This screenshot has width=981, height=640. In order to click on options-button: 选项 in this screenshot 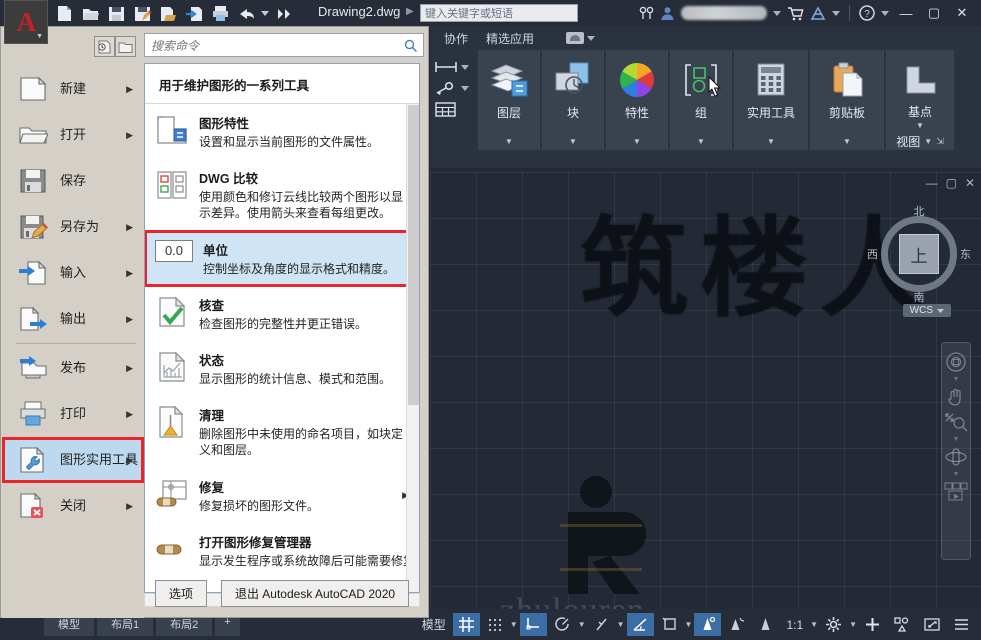, I will do `click(180, 593)`.